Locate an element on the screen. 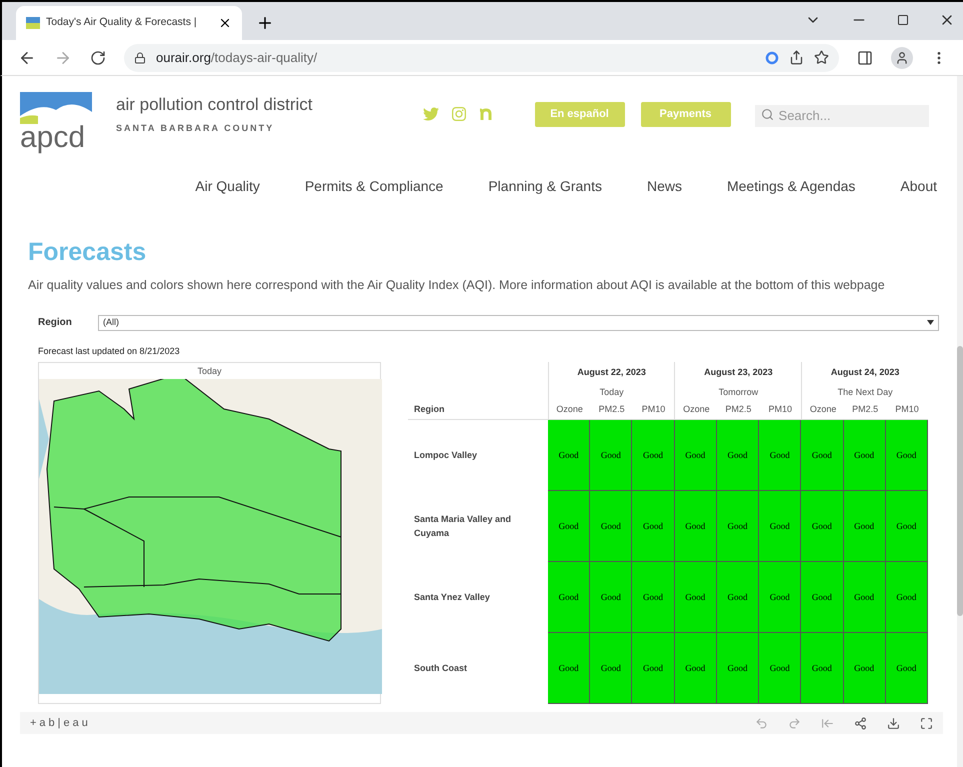  address-bar: ourair.org/todays-air-quality/ is located at coordinates (481, 58).